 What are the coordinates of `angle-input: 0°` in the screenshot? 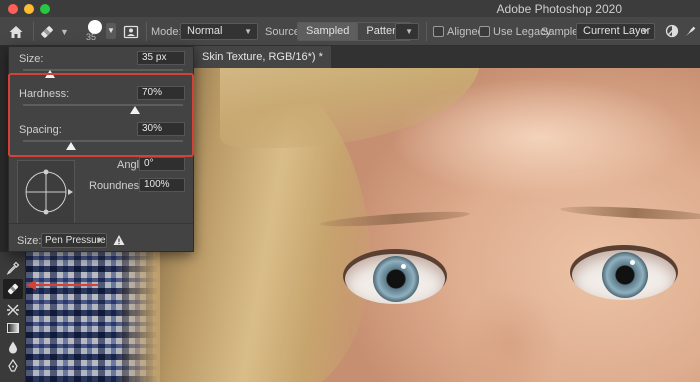 It's located at (162, 164).